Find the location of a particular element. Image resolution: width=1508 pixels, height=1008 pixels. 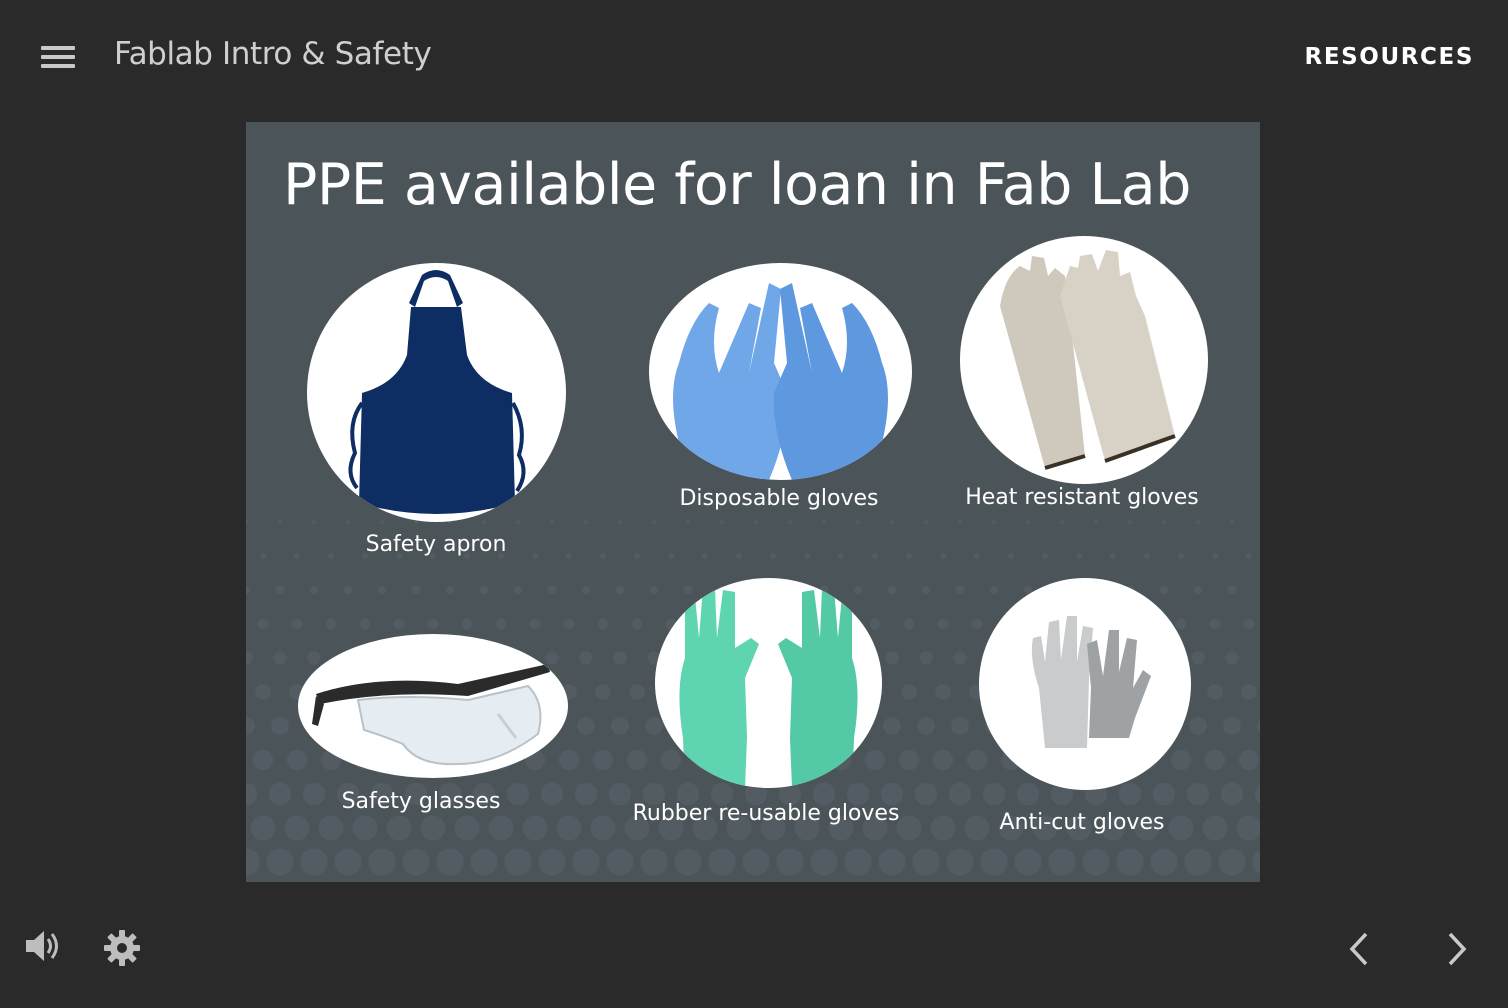

caption-safety-glasses: Safety glasses is located at coordinates (421, 801).